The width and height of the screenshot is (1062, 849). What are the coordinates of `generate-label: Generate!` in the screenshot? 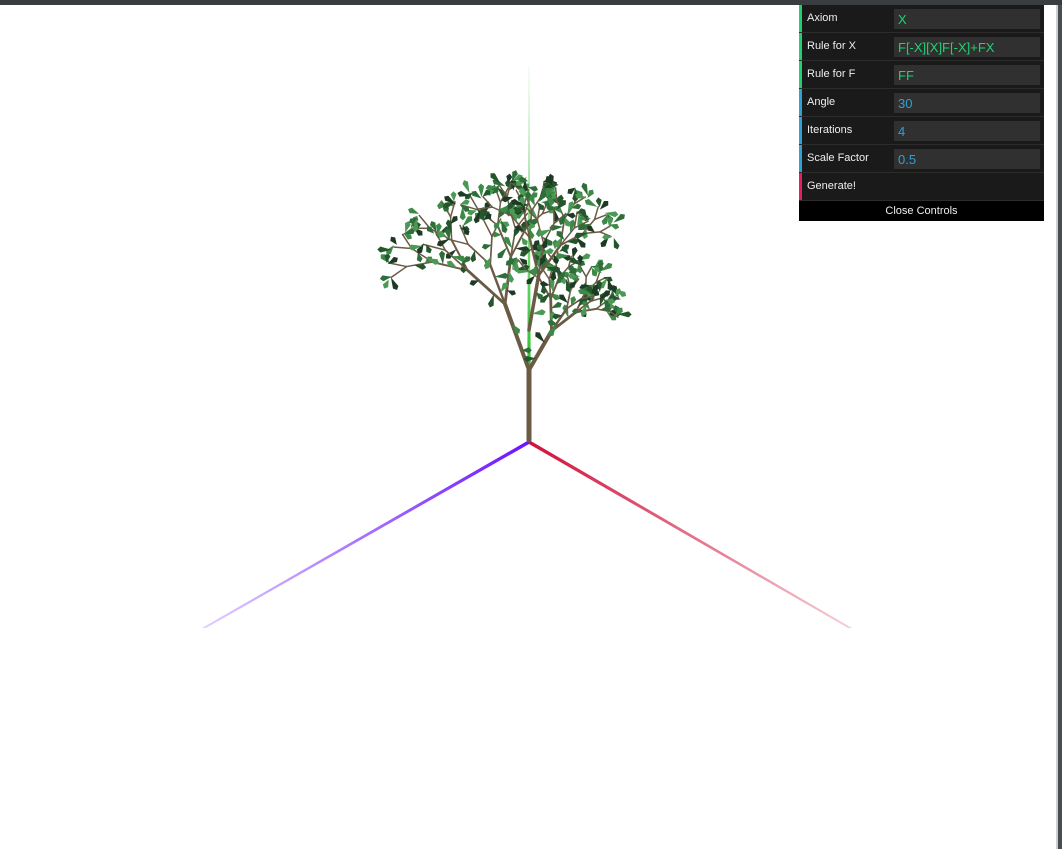 It's located at (831, 186).